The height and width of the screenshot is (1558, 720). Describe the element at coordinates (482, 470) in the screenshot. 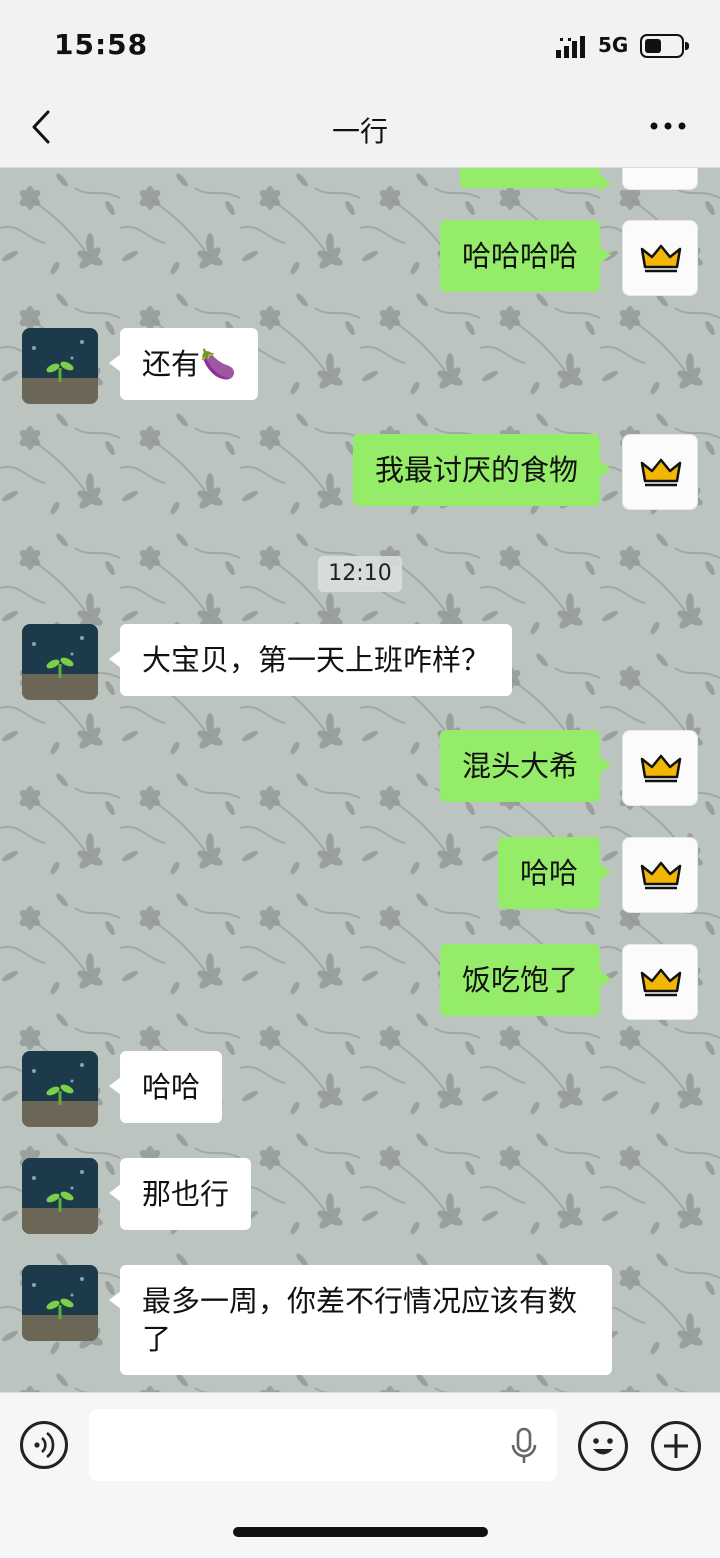

I see `message-bubble-me: 我最讨厌的食物` at that location.